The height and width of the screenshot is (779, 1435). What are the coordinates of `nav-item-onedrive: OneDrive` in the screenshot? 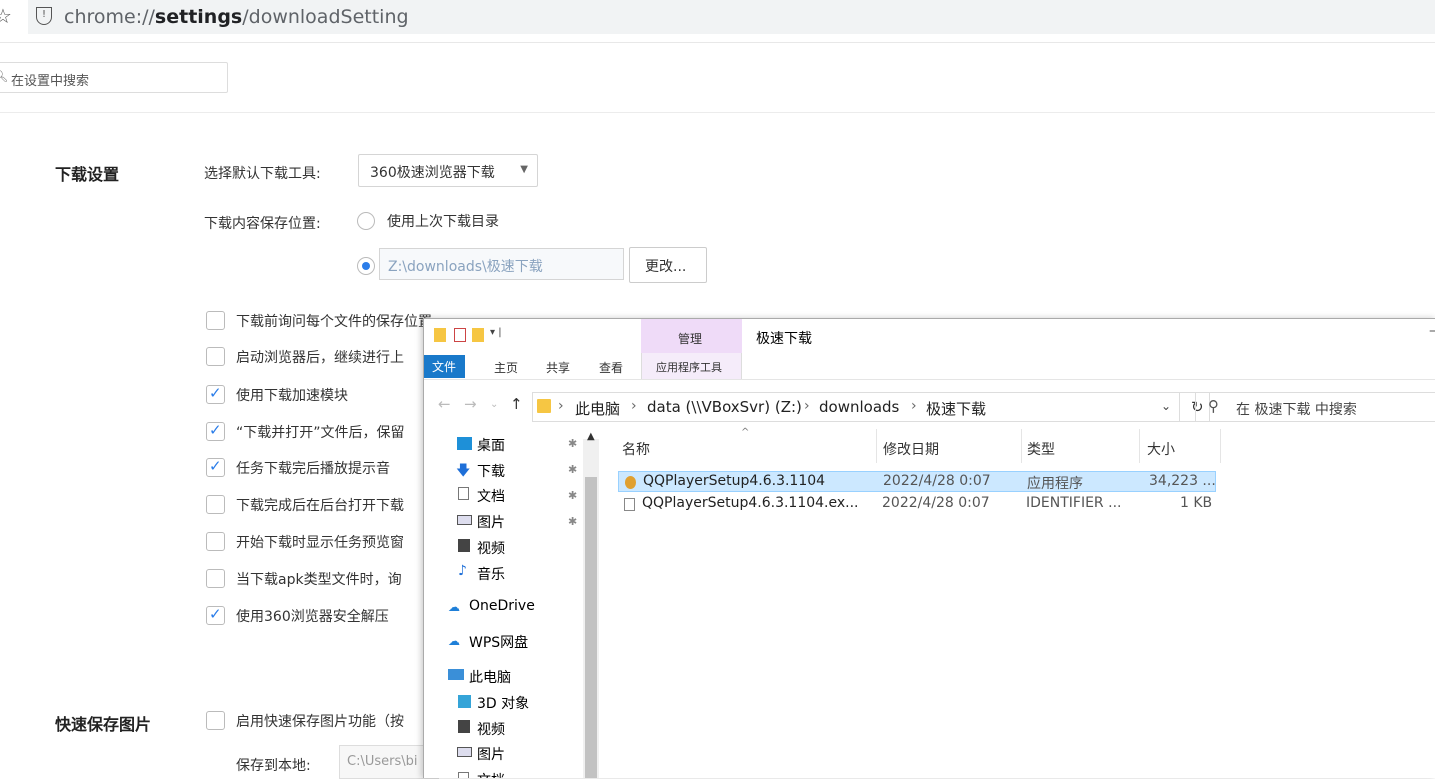 It's located at (502, 606).